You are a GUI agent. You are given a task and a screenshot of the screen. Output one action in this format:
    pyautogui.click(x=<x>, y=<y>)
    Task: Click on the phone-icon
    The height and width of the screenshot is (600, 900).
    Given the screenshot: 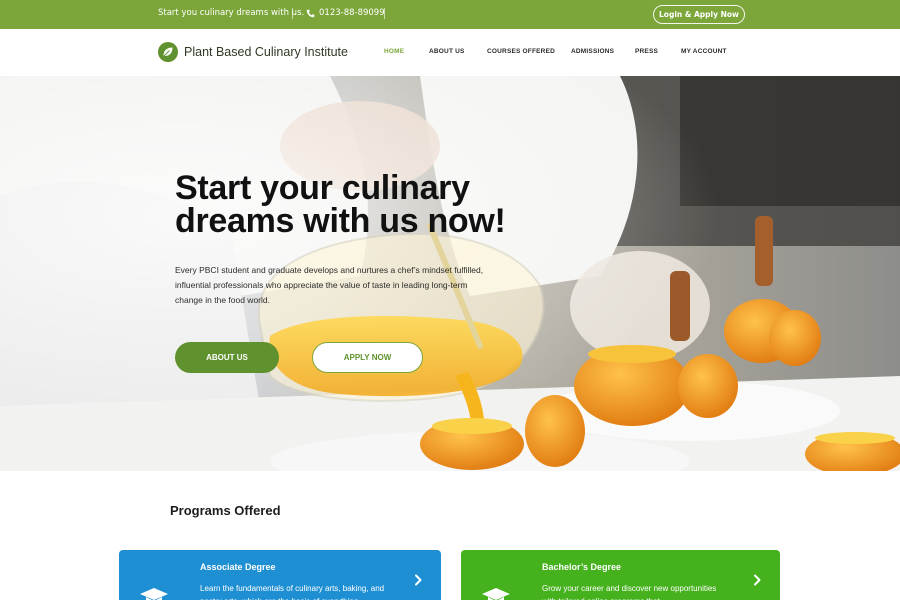 What is the action you would take?
    pyautogui.click(x=310, y=13)
    